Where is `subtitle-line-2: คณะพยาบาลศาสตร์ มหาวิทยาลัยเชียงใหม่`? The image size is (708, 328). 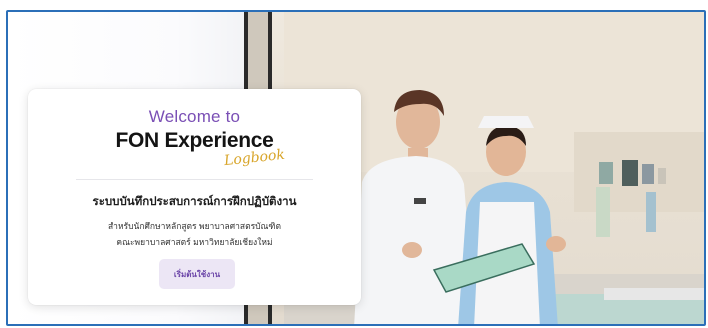 subtitle-line-2: คณะพยาบาลศาสตร์ มหาวิทยาลัยเชียงใหม่ is located at coordinates (194, 242).